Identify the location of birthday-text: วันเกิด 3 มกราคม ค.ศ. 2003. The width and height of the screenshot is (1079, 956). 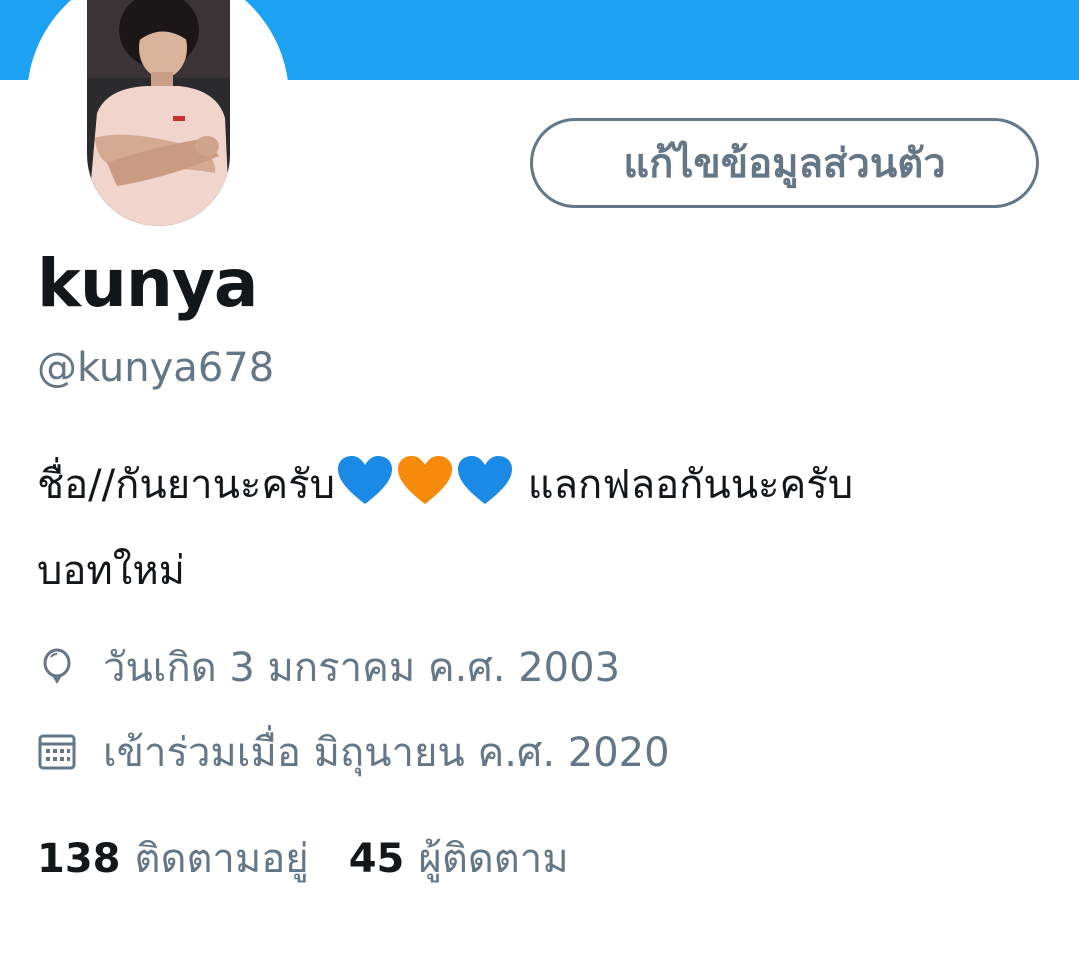
(362, 668).